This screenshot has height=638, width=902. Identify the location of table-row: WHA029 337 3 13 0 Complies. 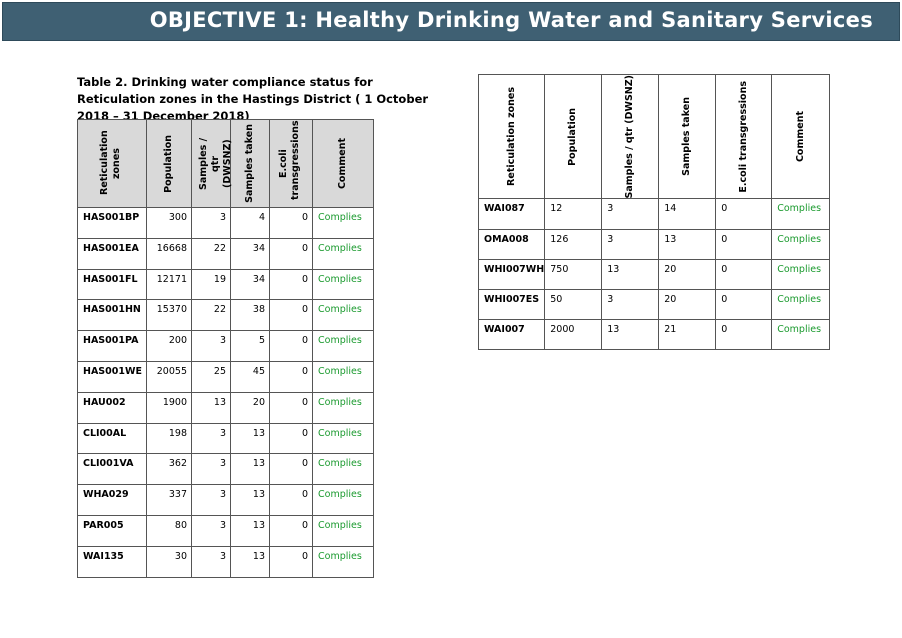
(225, 500).